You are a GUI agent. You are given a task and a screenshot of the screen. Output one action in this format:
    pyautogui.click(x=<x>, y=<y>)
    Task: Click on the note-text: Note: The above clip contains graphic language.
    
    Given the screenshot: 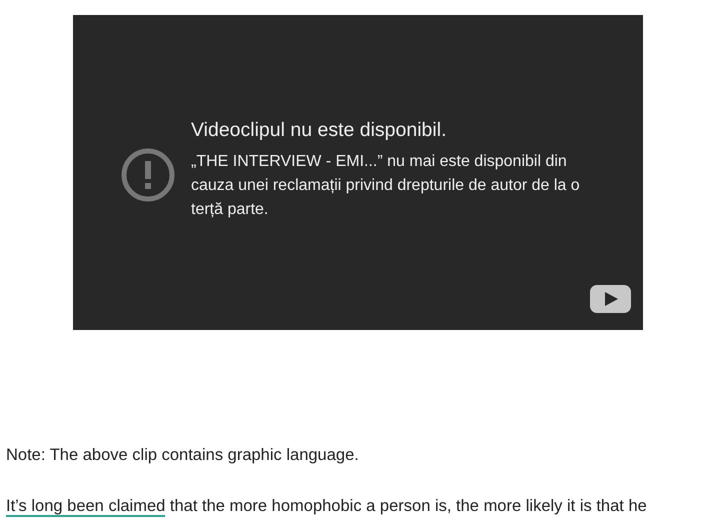 What is the action you would take?
    pyautogui.click(x=182, y=455)
    